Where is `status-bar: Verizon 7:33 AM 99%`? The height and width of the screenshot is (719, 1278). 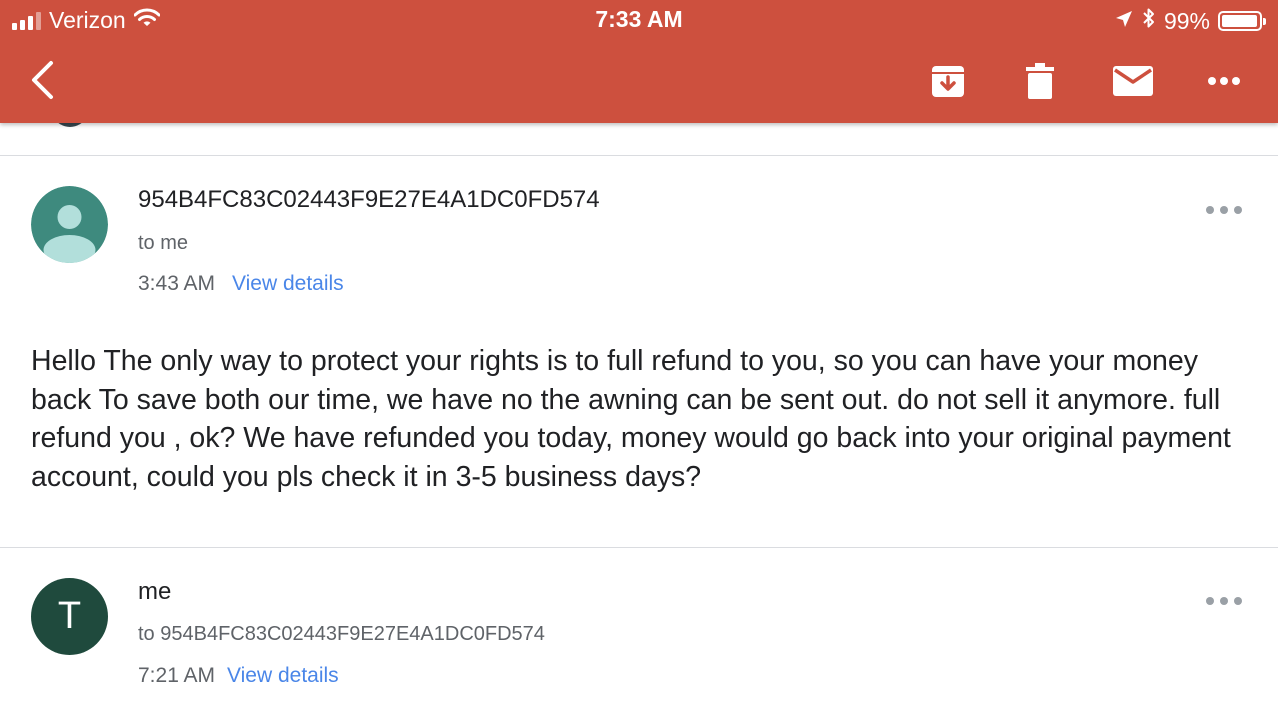 status-bar: Verizon 7:33 AM 99% is located at coordinates (639, 20).